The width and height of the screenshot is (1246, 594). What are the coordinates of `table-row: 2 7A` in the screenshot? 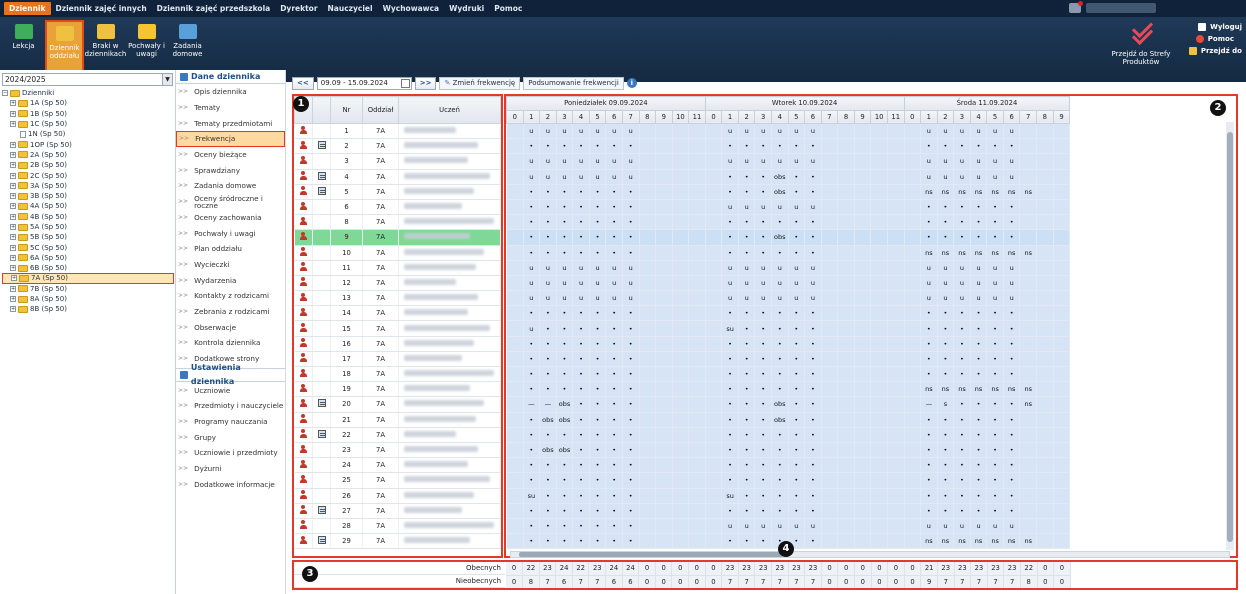 It's located at (397, 146).